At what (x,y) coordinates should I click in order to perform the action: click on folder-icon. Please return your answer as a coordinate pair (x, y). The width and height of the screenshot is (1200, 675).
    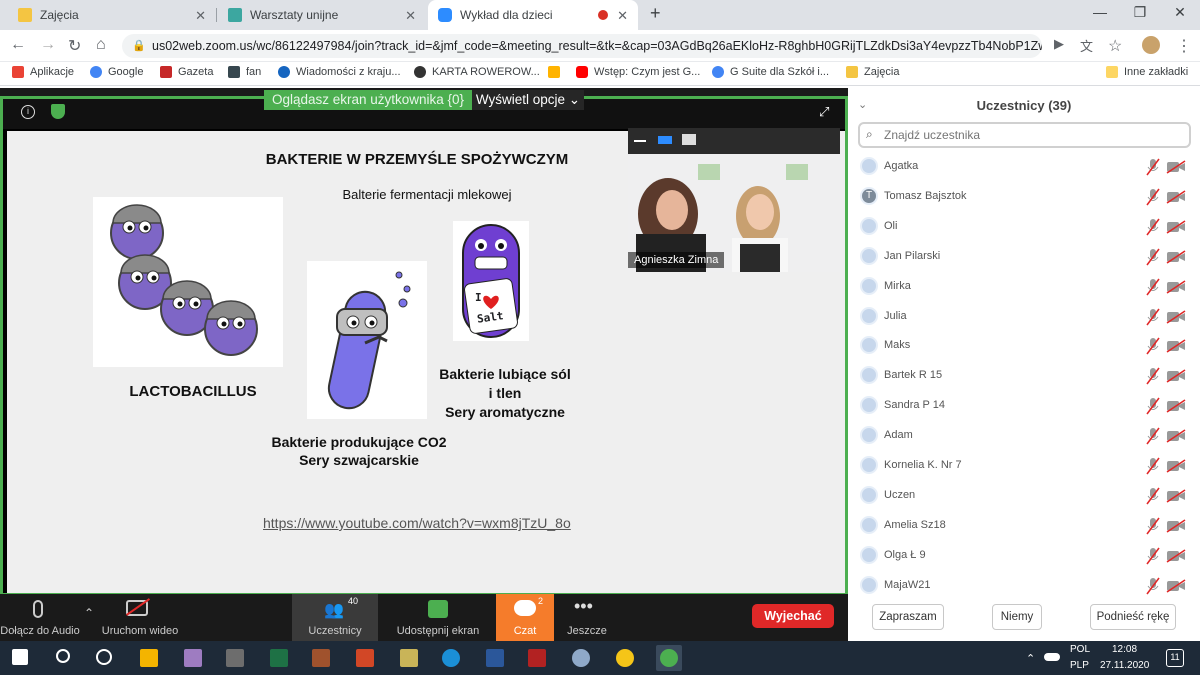
    Looking at the image, I should click on (1112, 72).